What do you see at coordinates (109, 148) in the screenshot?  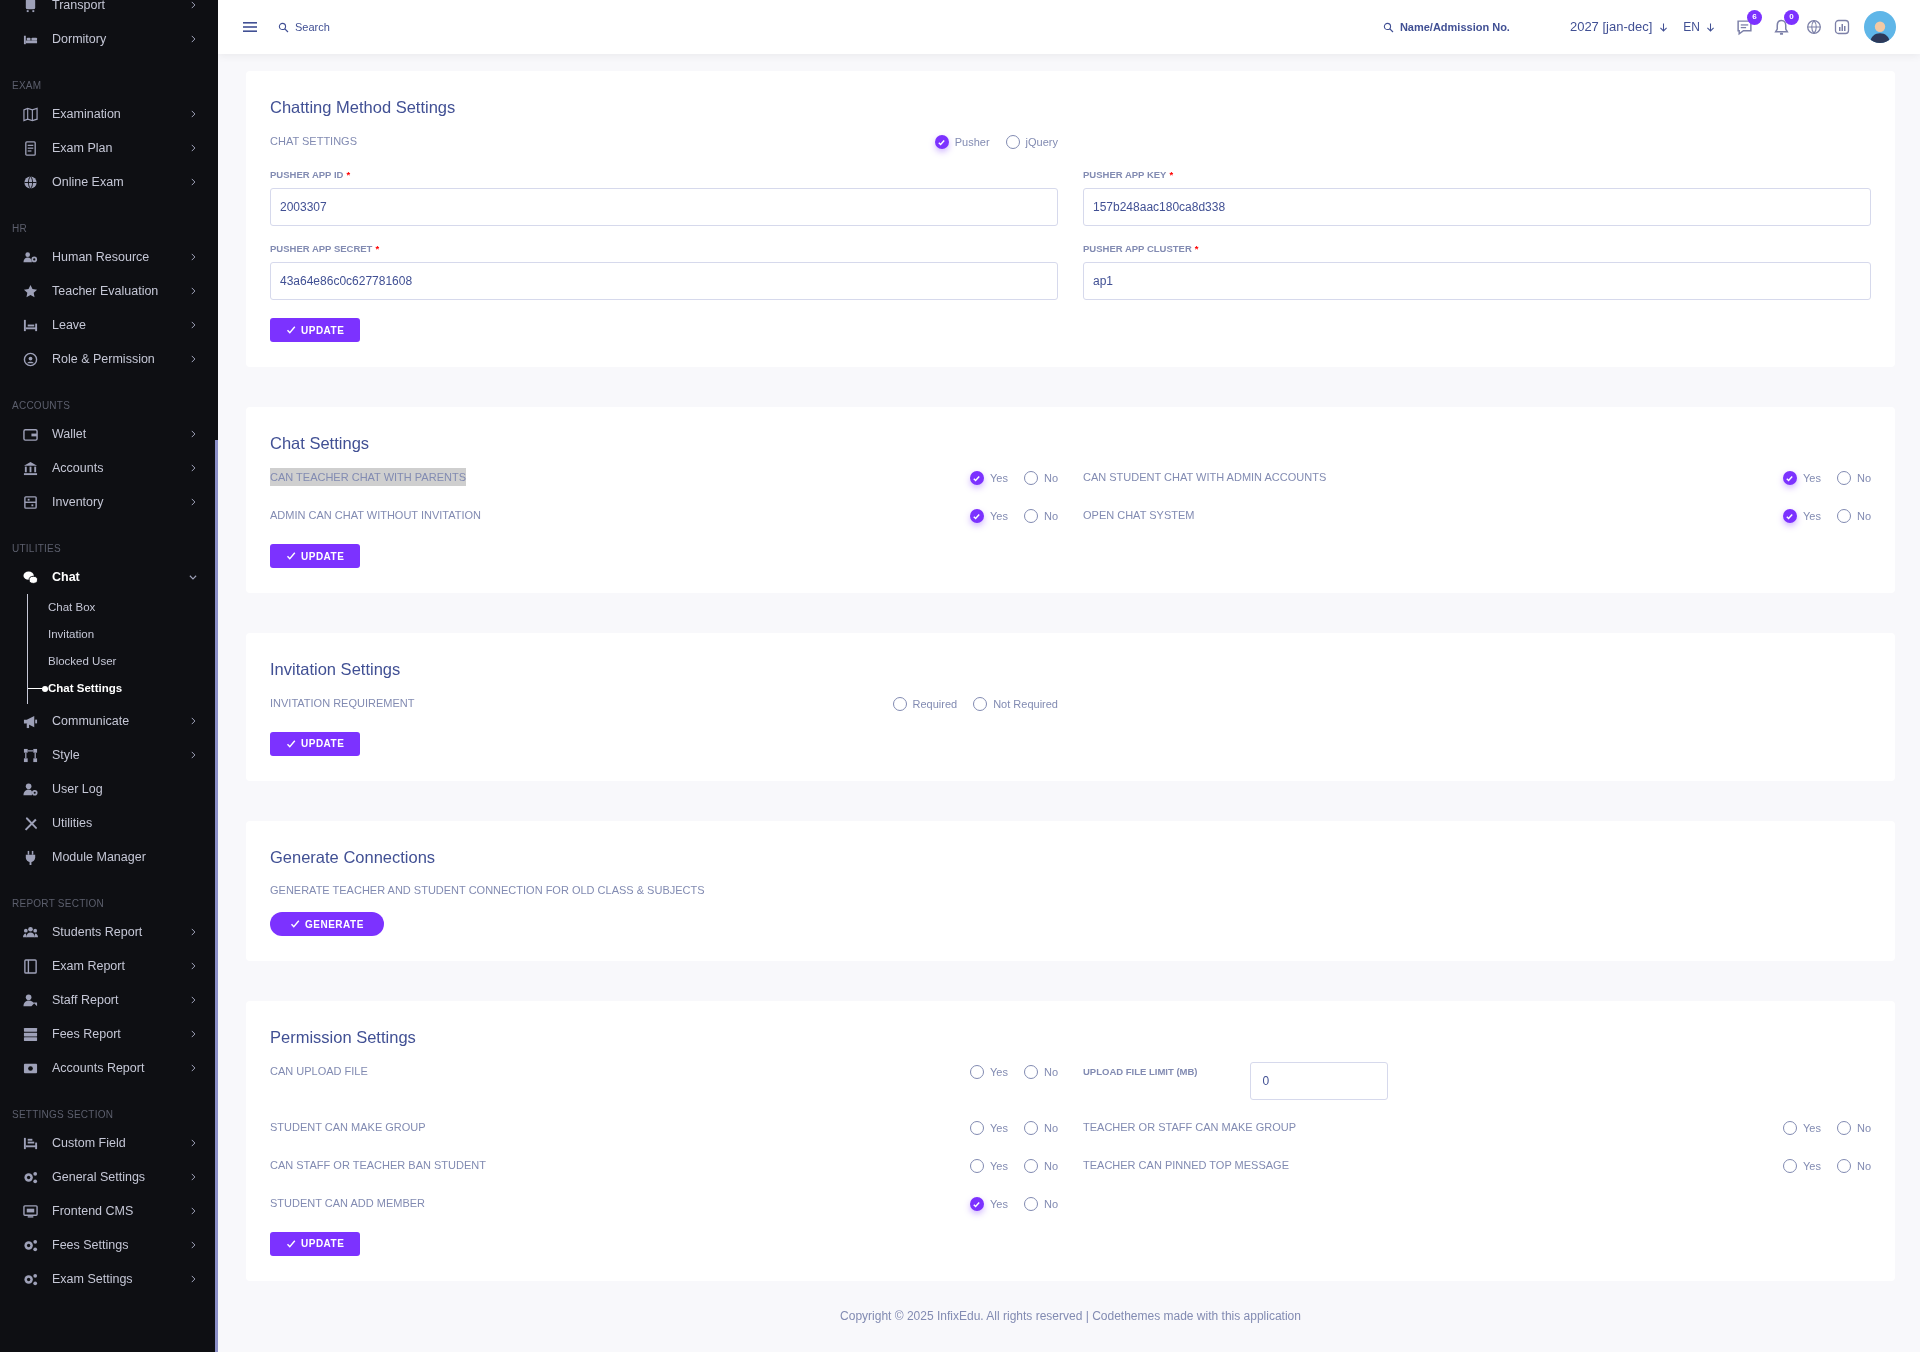 I see `sidebar-item: Exam Plan` at bounding box center [109, 148].